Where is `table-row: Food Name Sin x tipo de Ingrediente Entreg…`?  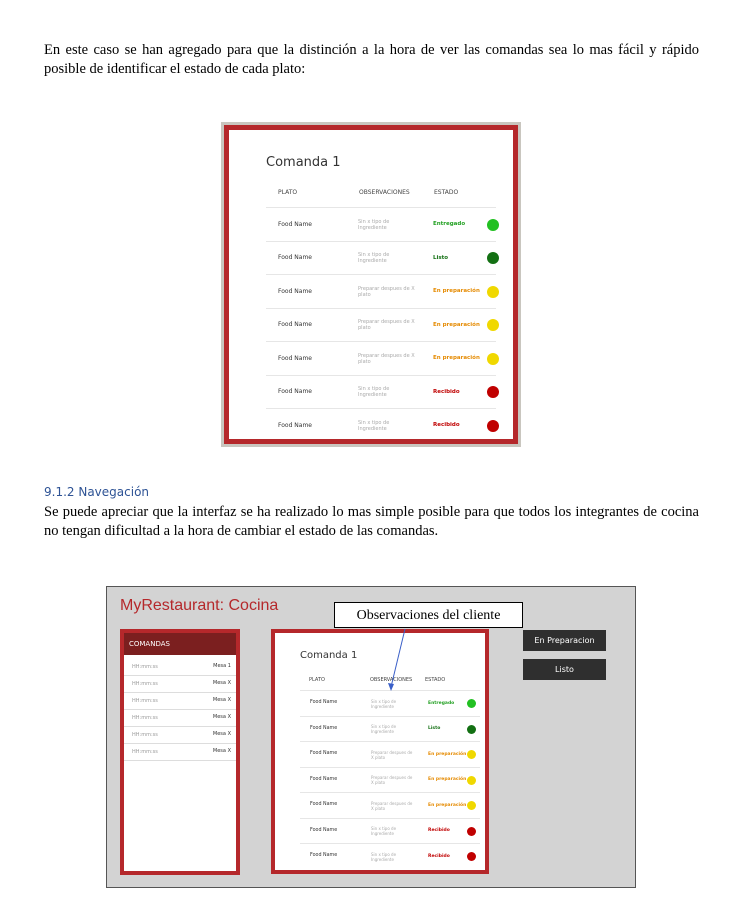 table-row: Food Name Sin x tipo de Ingrediente Entreg… is located at coordinates (382, 224).